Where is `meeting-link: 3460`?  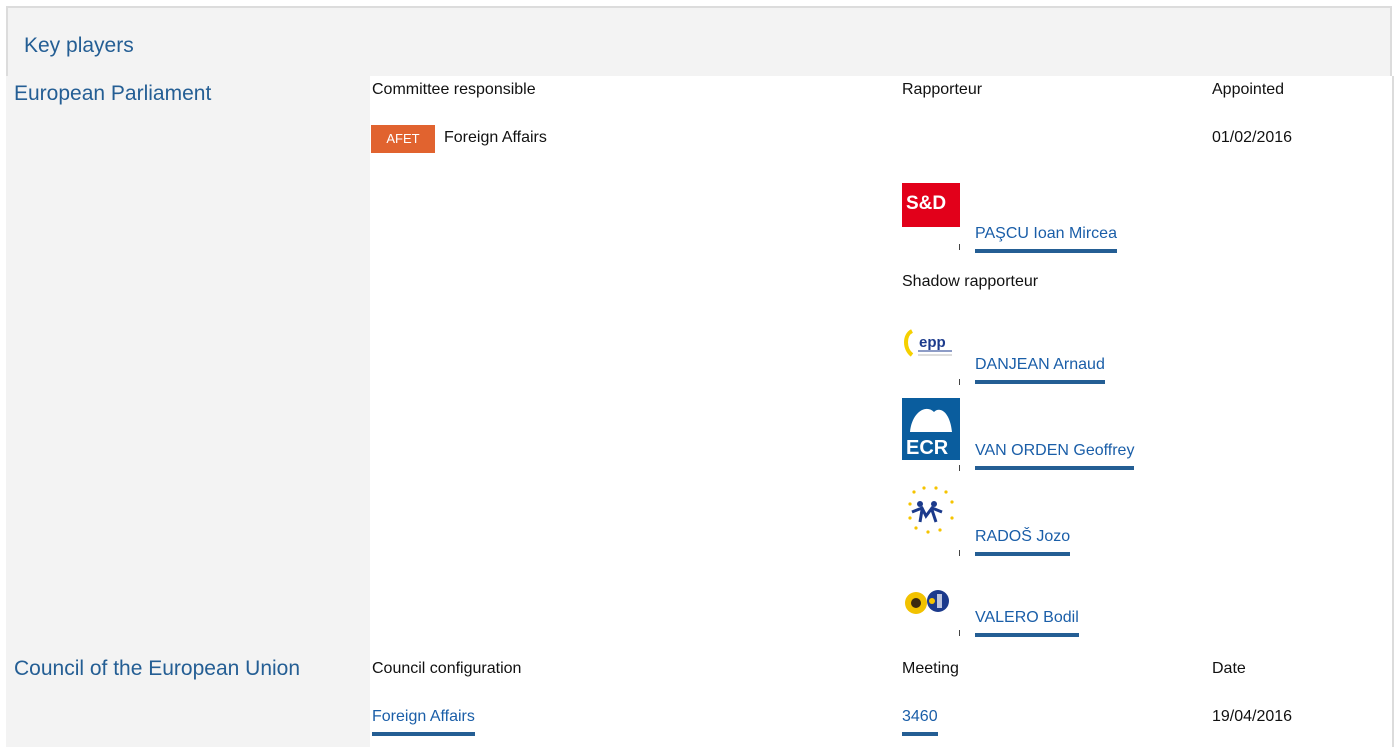 meeting-link: 3460 is located at coordinates (920, 722).